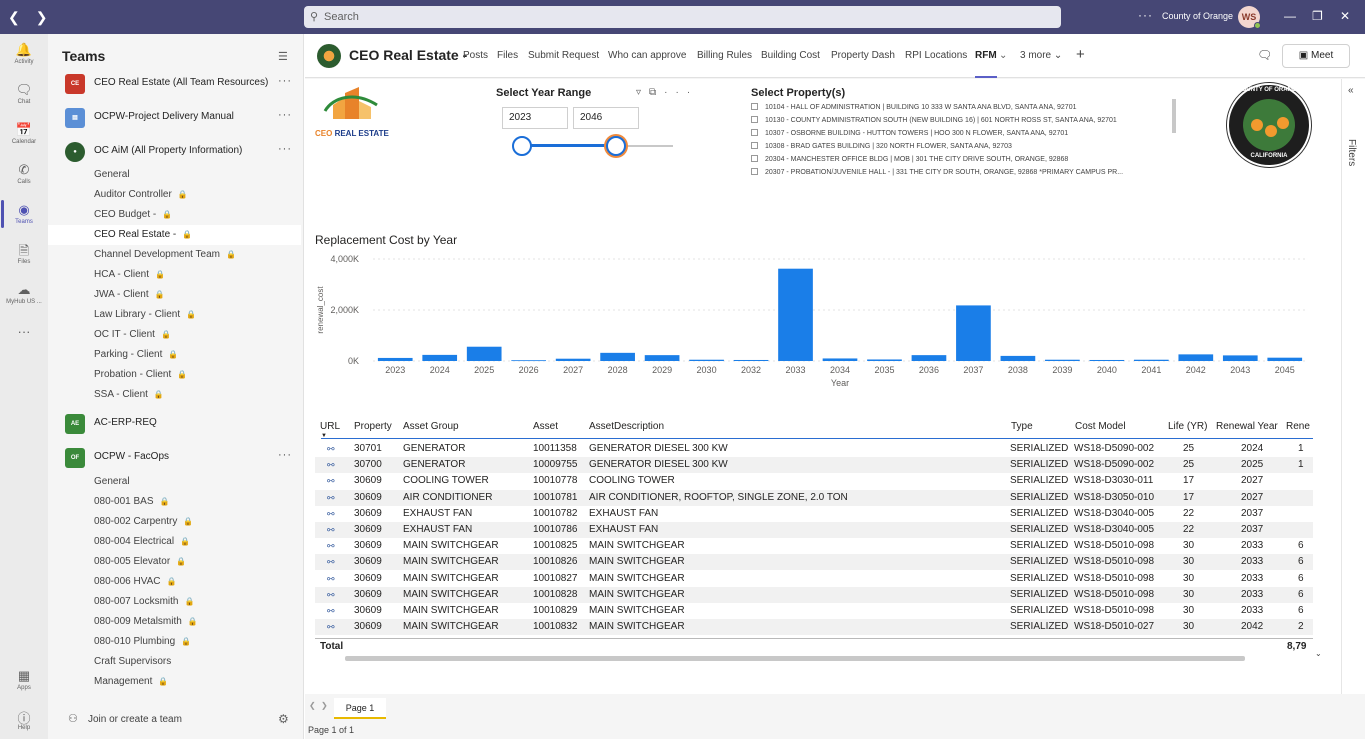 The width and height of the screenshot is (1365, 739). I want to click on tab-building-cost: Building Cost, so click(790, 55).